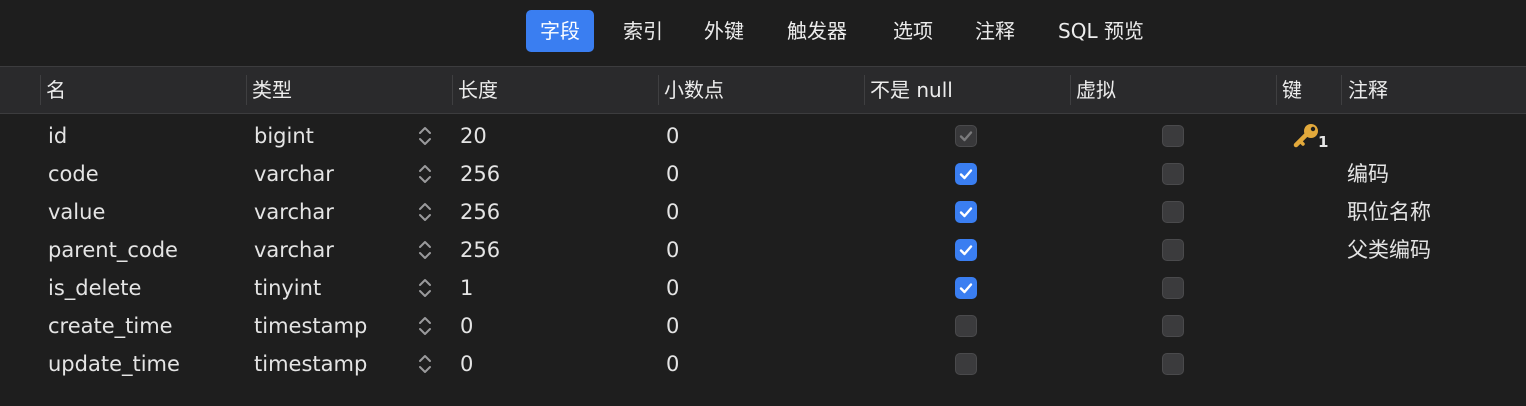 This screenshot has width=1526, height=406. Describe the element at coordinates (478, 90) in the screenshot. I see `header-length: 长度` at that location.